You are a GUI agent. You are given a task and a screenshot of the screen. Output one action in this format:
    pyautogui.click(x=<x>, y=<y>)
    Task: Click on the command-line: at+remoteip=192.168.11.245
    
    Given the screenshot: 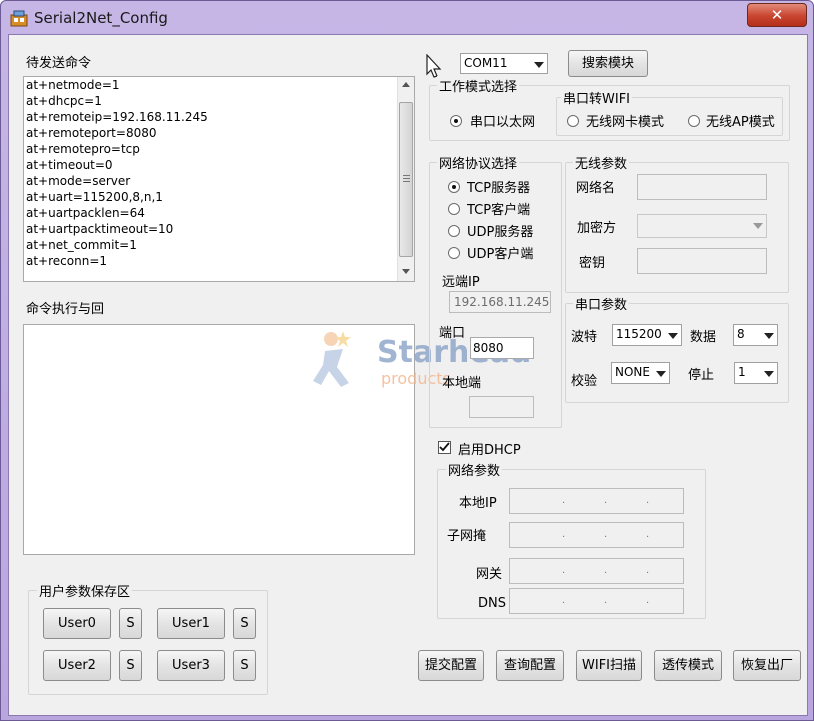 What is the action you would take?
    pyautogui.click(x=117, y=117)
    